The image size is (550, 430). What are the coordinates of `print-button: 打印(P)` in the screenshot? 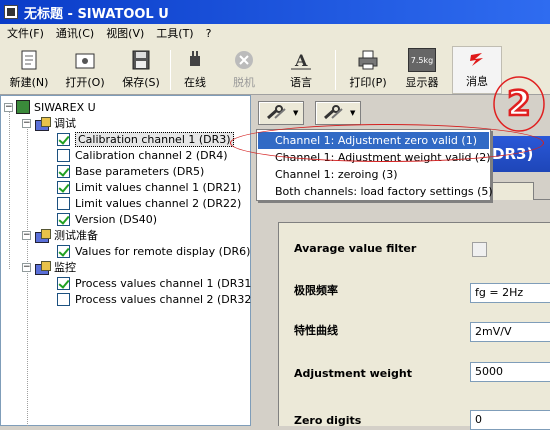 It's located at (368, 70).